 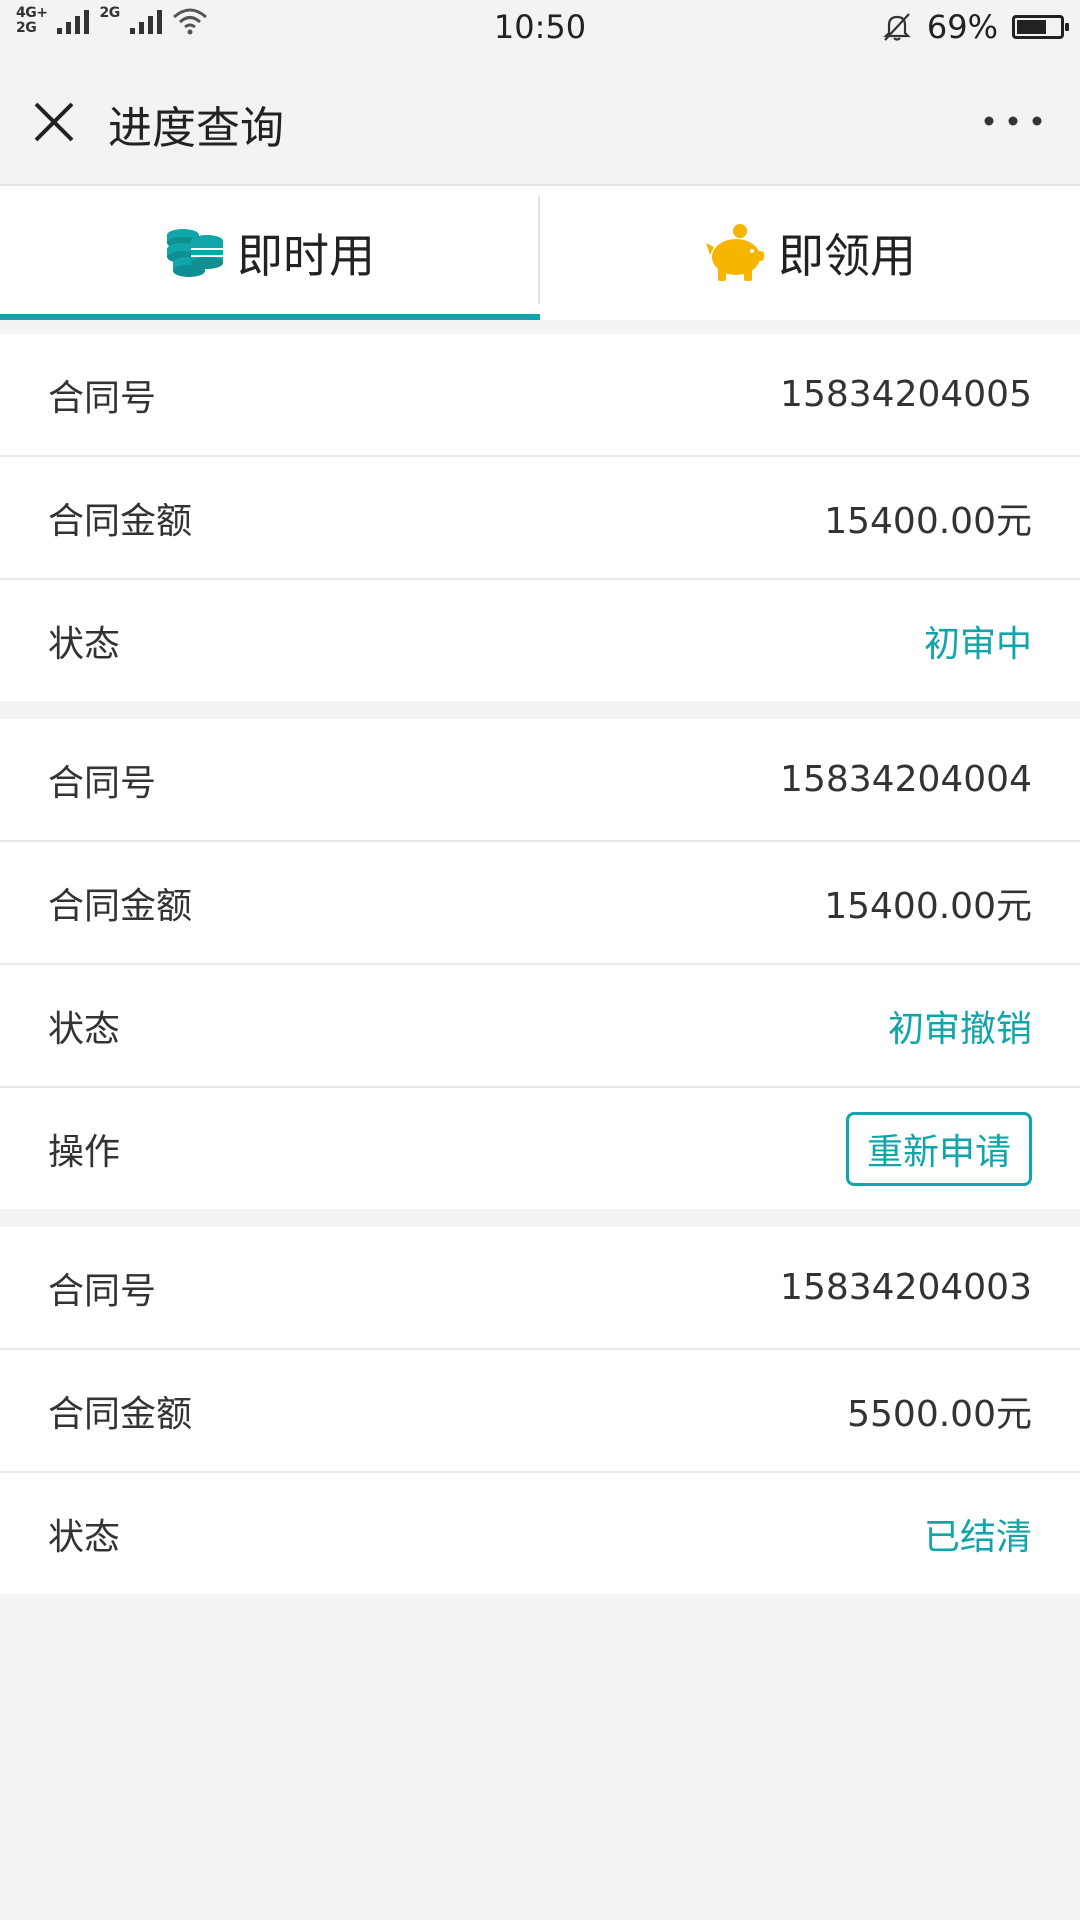 I want to click on contract-number-row: 合同号 15834204003, so click(x=540, y=1288).